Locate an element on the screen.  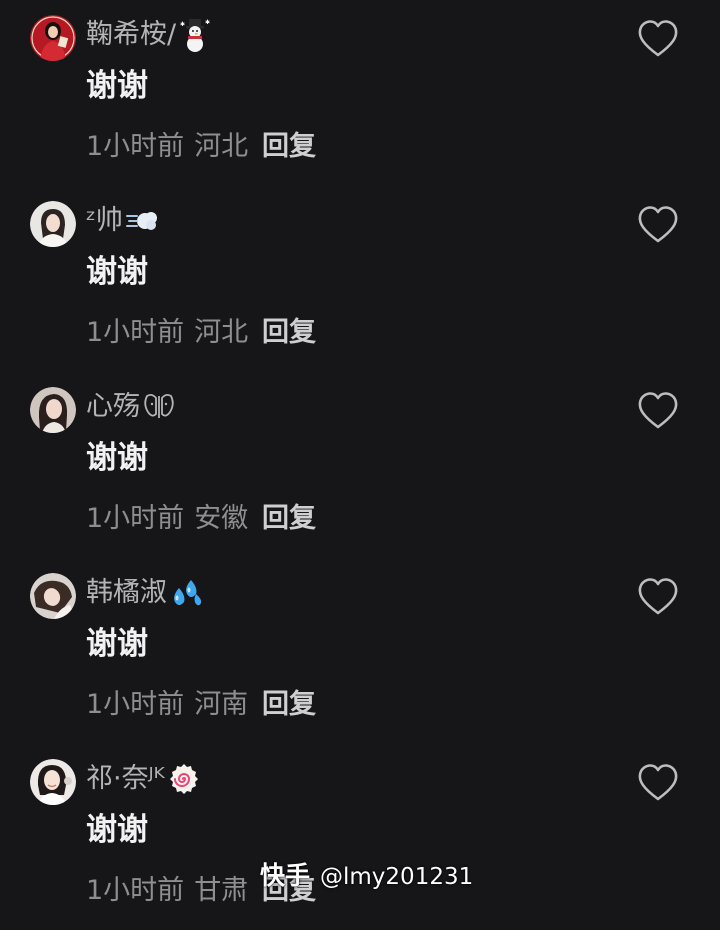
sweat-drops-emoji-icon is located at coordinates (186, 593).